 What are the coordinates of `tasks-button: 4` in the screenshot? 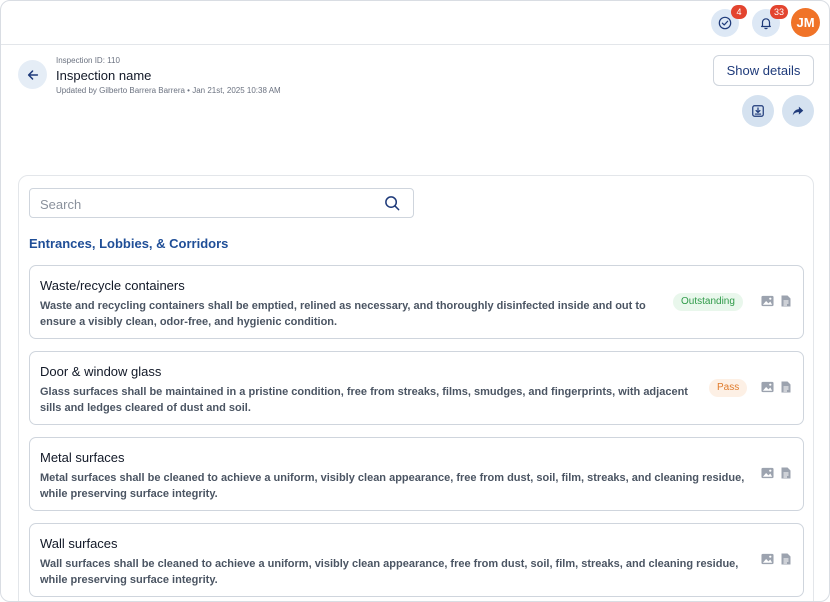 It's located at (729, 21).